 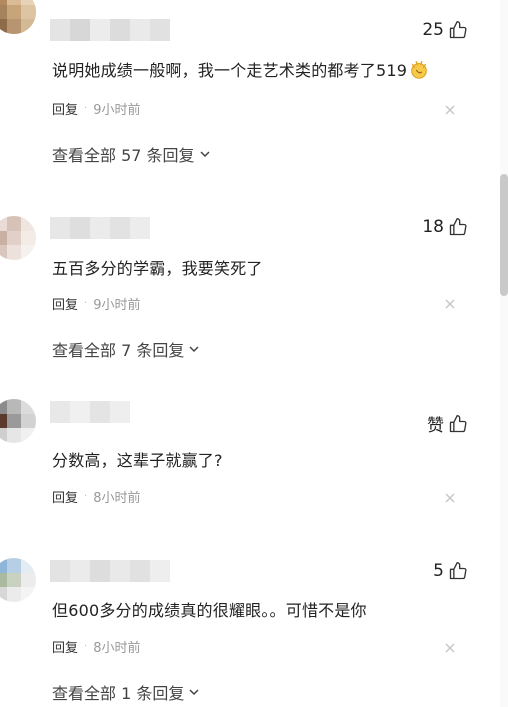 I want to click on comment-text: 但600多分的成绩真的很耀眼。。可惜不是你, so click(x=209, y=610).